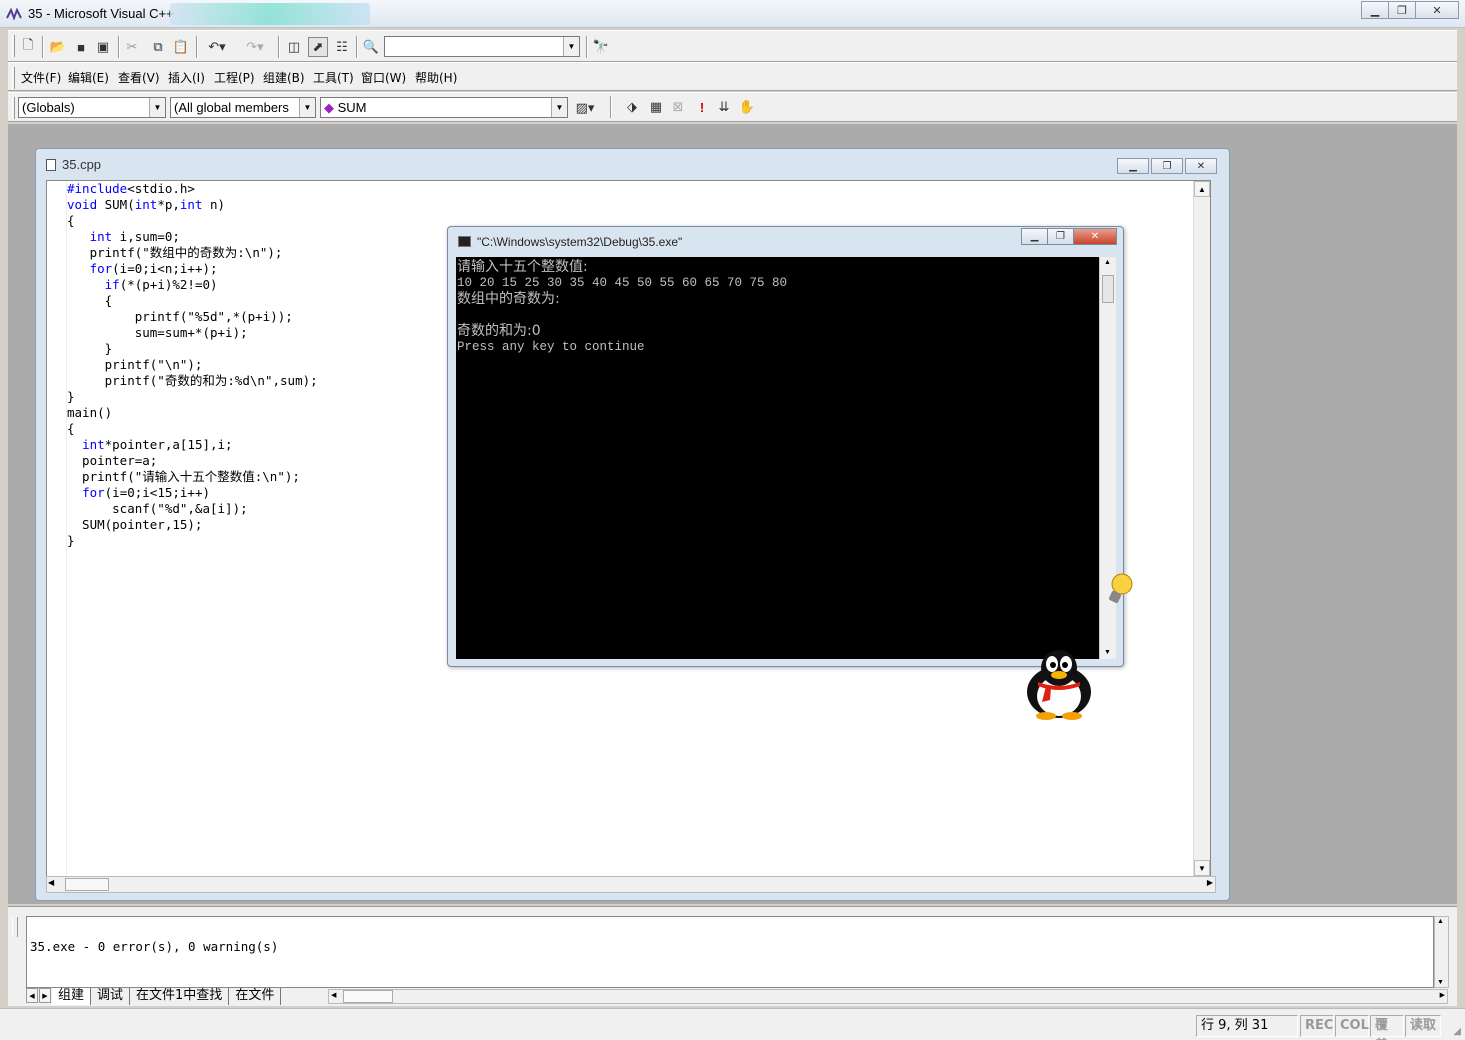 The height and width of the screenshot is (1040, 1465). What do you see at coordinates (45, 995) in the screenshot?
I see `tab-last-arrow-icon: ▶` at bounding box center [45, 995].